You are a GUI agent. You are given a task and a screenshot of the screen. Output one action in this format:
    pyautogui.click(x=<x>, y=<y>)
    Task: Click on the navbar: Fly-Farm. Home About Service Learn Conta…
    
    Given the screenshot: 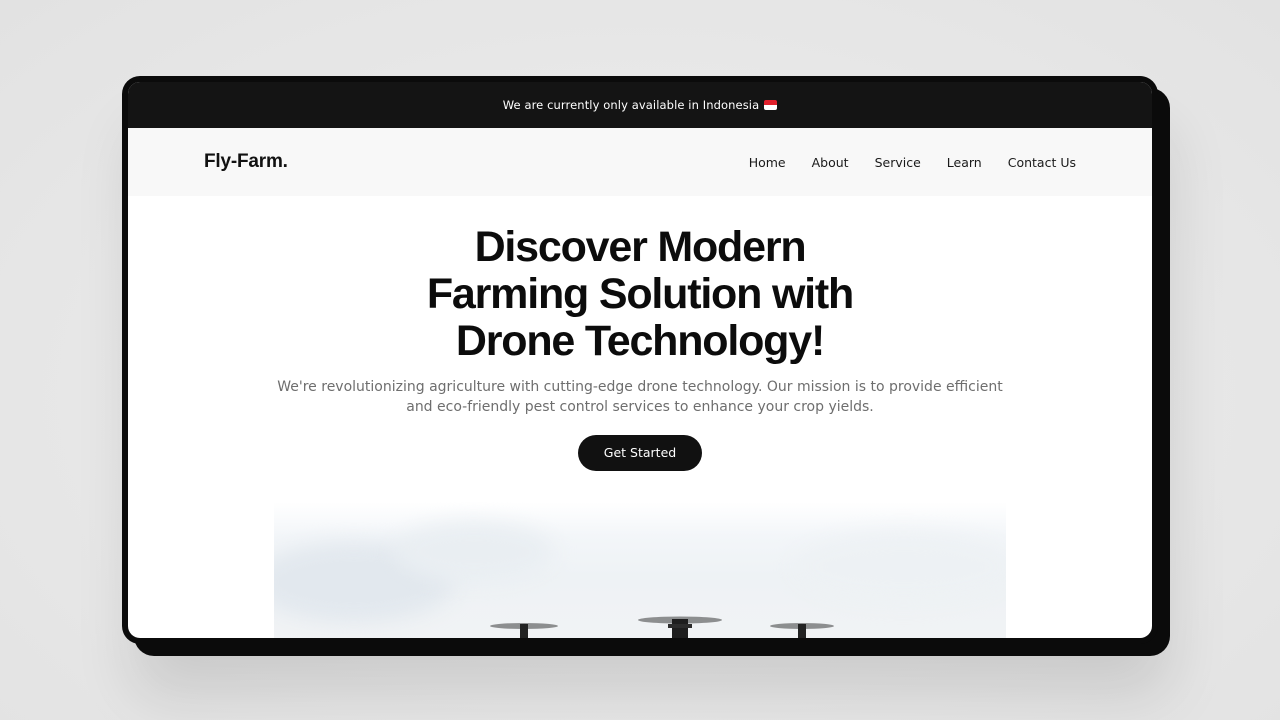 What is the action you would take?
    pyautogui.click(x=640, y=162)
    